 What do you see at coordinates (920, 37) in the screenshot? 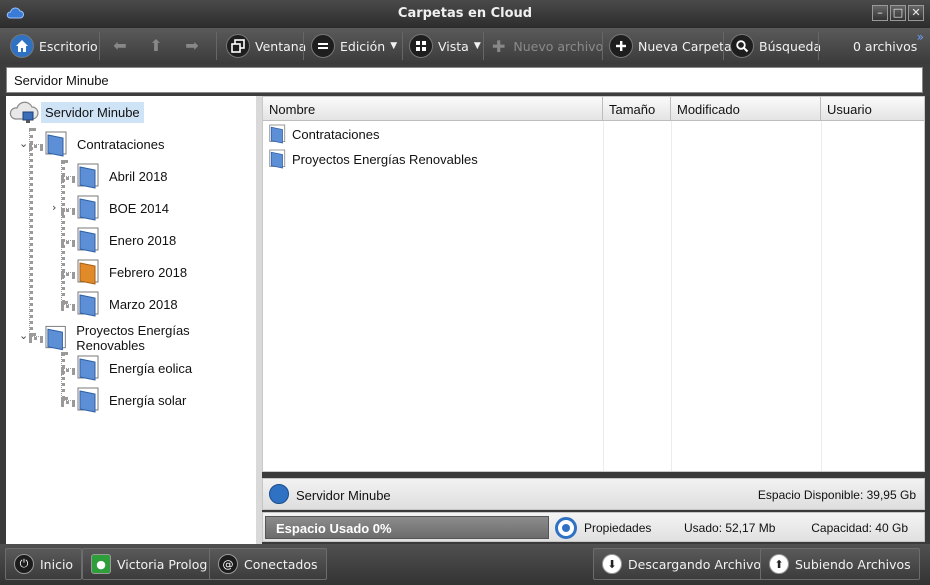
I see `overflow-chevron-icon: »` at bounding box center [920, 37].